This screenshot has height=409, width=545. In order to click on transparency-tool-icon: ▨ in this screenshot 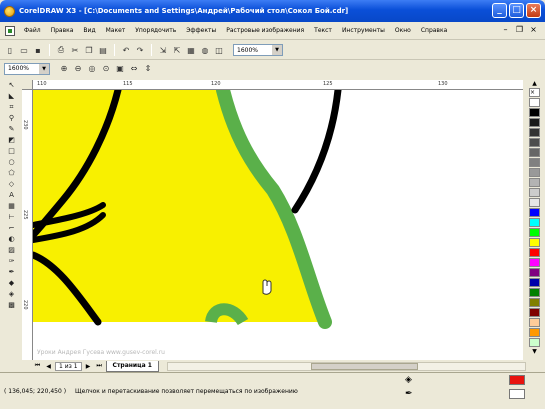, I will do `click(11, 250)`.